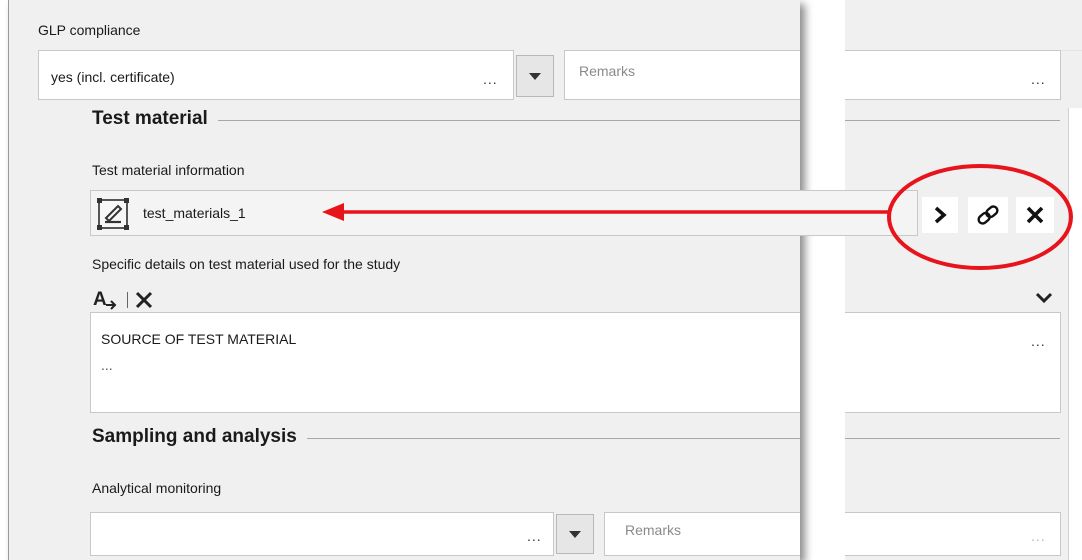 The image size is (1082, 560). Describe the element at coordinates (697, 217) in the screenshot. I see `annotation-overlay` at that location.